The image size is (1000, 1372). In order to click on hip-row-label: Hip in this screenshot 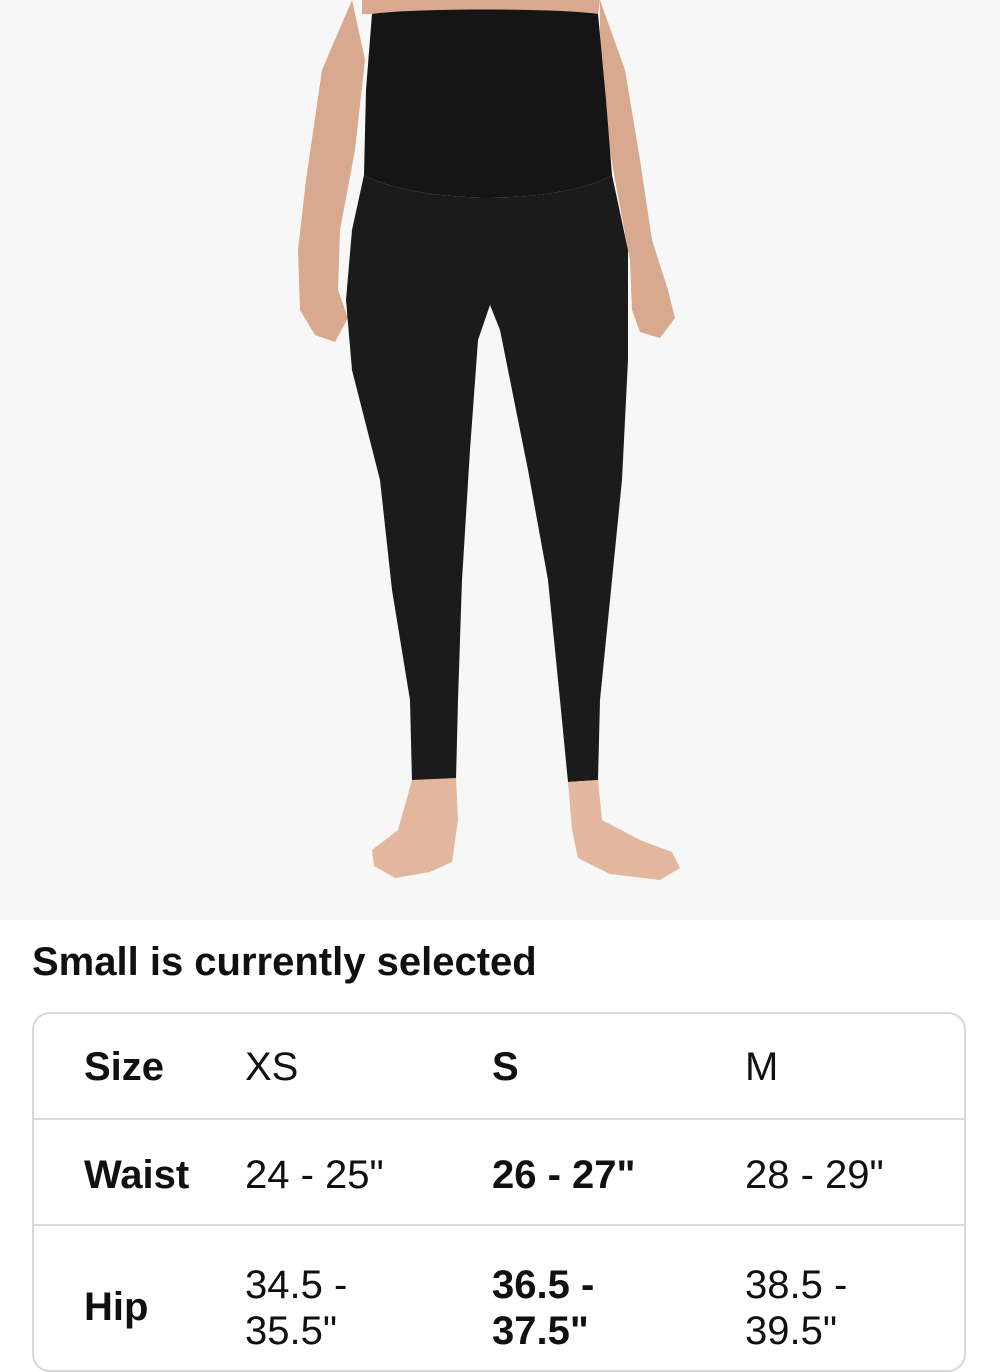, I will do `click(116, 1307)`.